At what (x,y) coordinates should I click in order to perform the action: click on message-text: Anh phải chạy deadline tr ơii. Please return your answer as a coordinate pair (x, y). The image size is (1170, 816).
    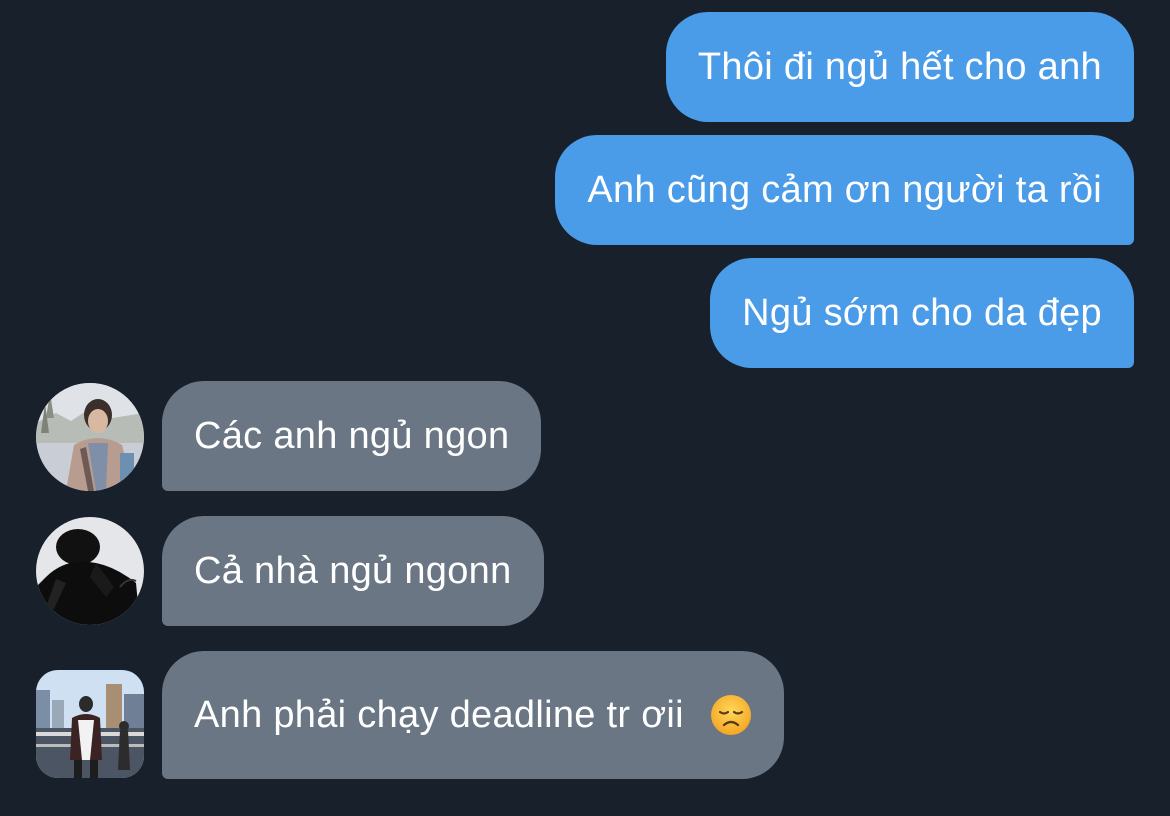
    Looking at the image, I should click on (439, 714).